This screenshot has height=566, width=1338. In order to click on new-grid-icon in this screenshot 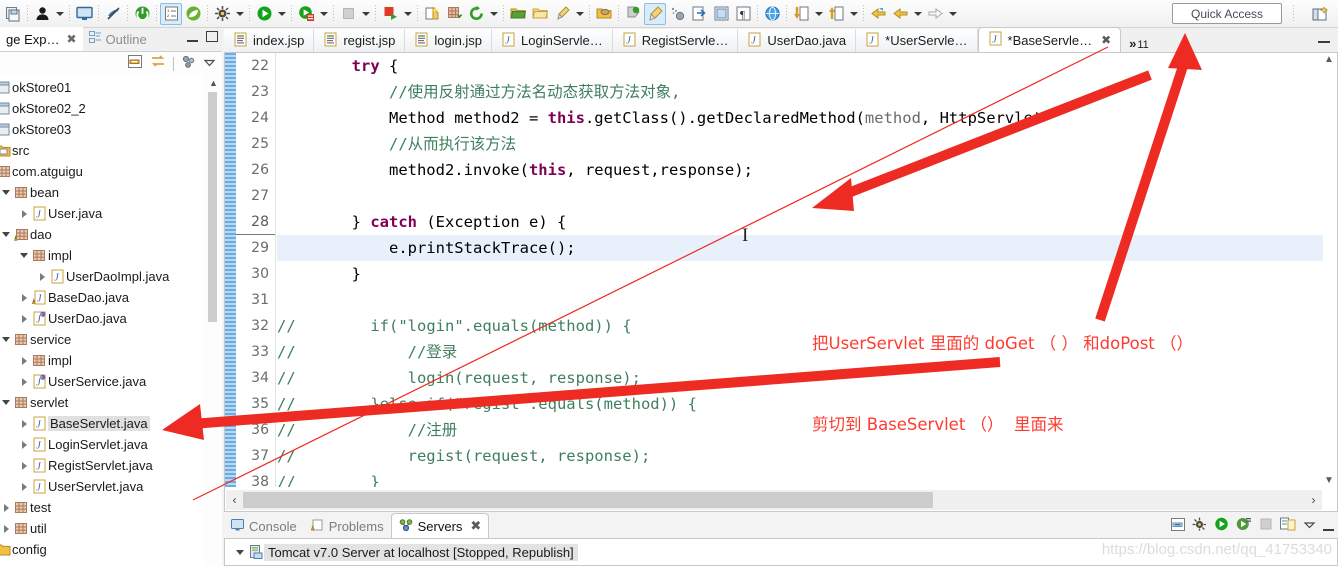, I will do `click(454, 14)`.